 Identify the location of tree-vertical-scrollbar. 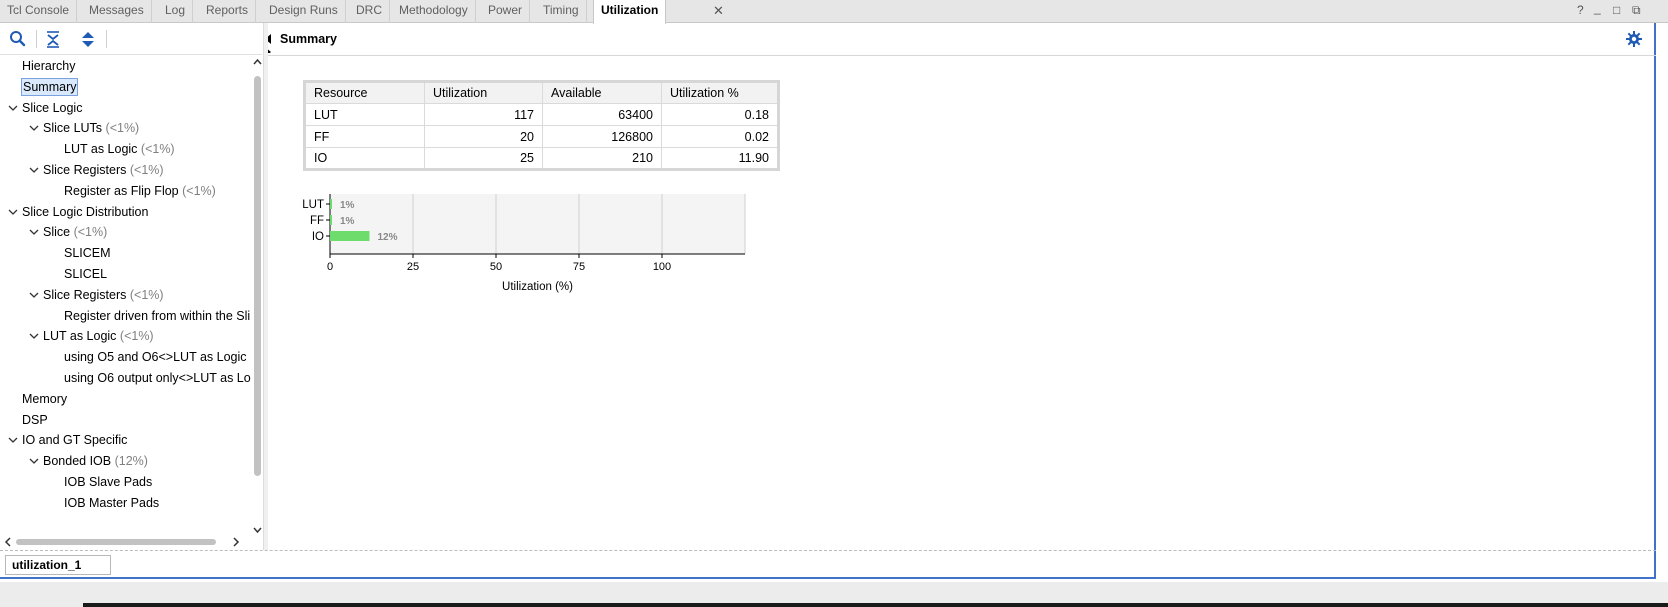
(257, 297).